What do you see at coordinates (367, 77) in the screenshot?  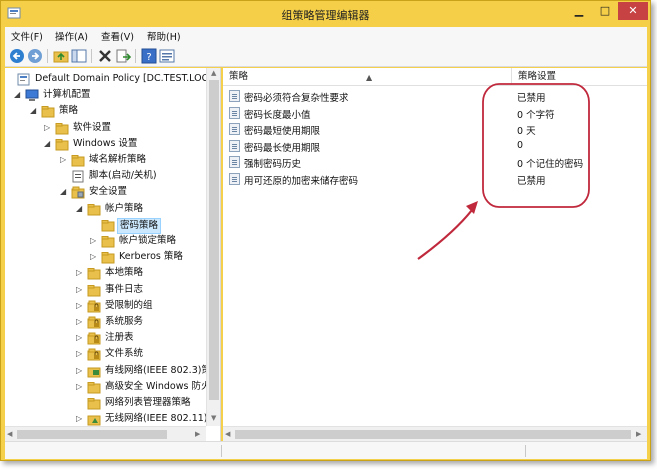 I see `column-header-policy: 策略 ▲` at bounding box center [367, 77].